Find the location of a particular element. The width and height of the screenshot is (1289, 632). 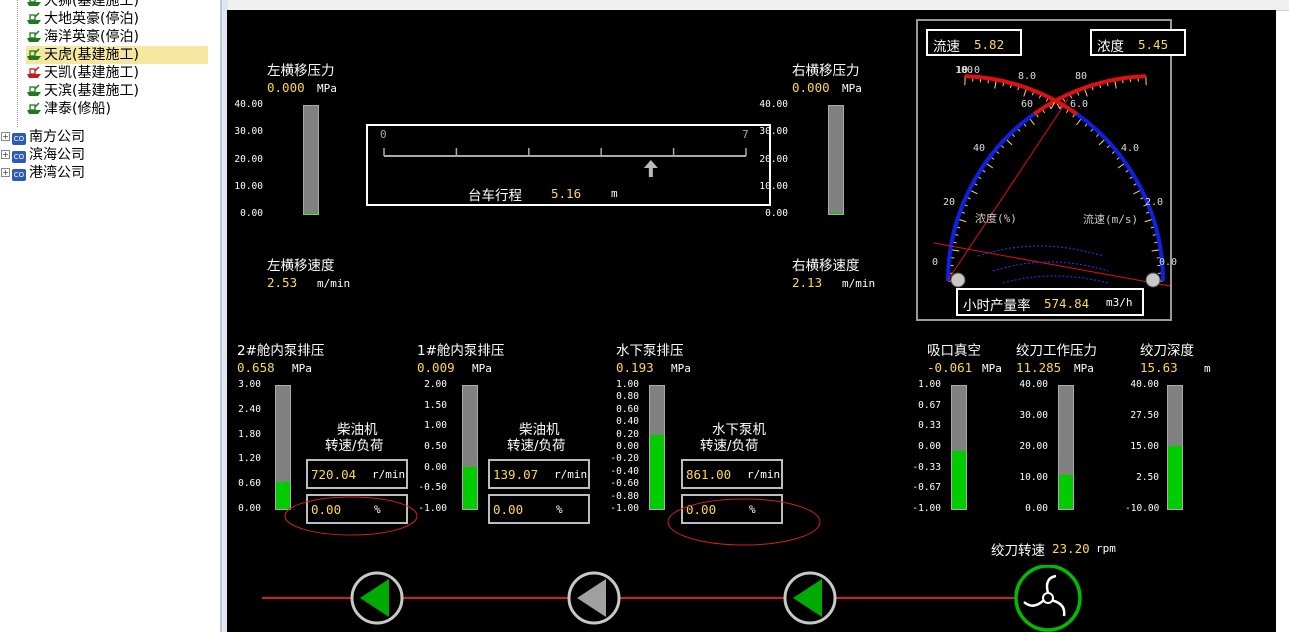

underwater-pump-value: 0.193 is located at coordinates (635, 367).